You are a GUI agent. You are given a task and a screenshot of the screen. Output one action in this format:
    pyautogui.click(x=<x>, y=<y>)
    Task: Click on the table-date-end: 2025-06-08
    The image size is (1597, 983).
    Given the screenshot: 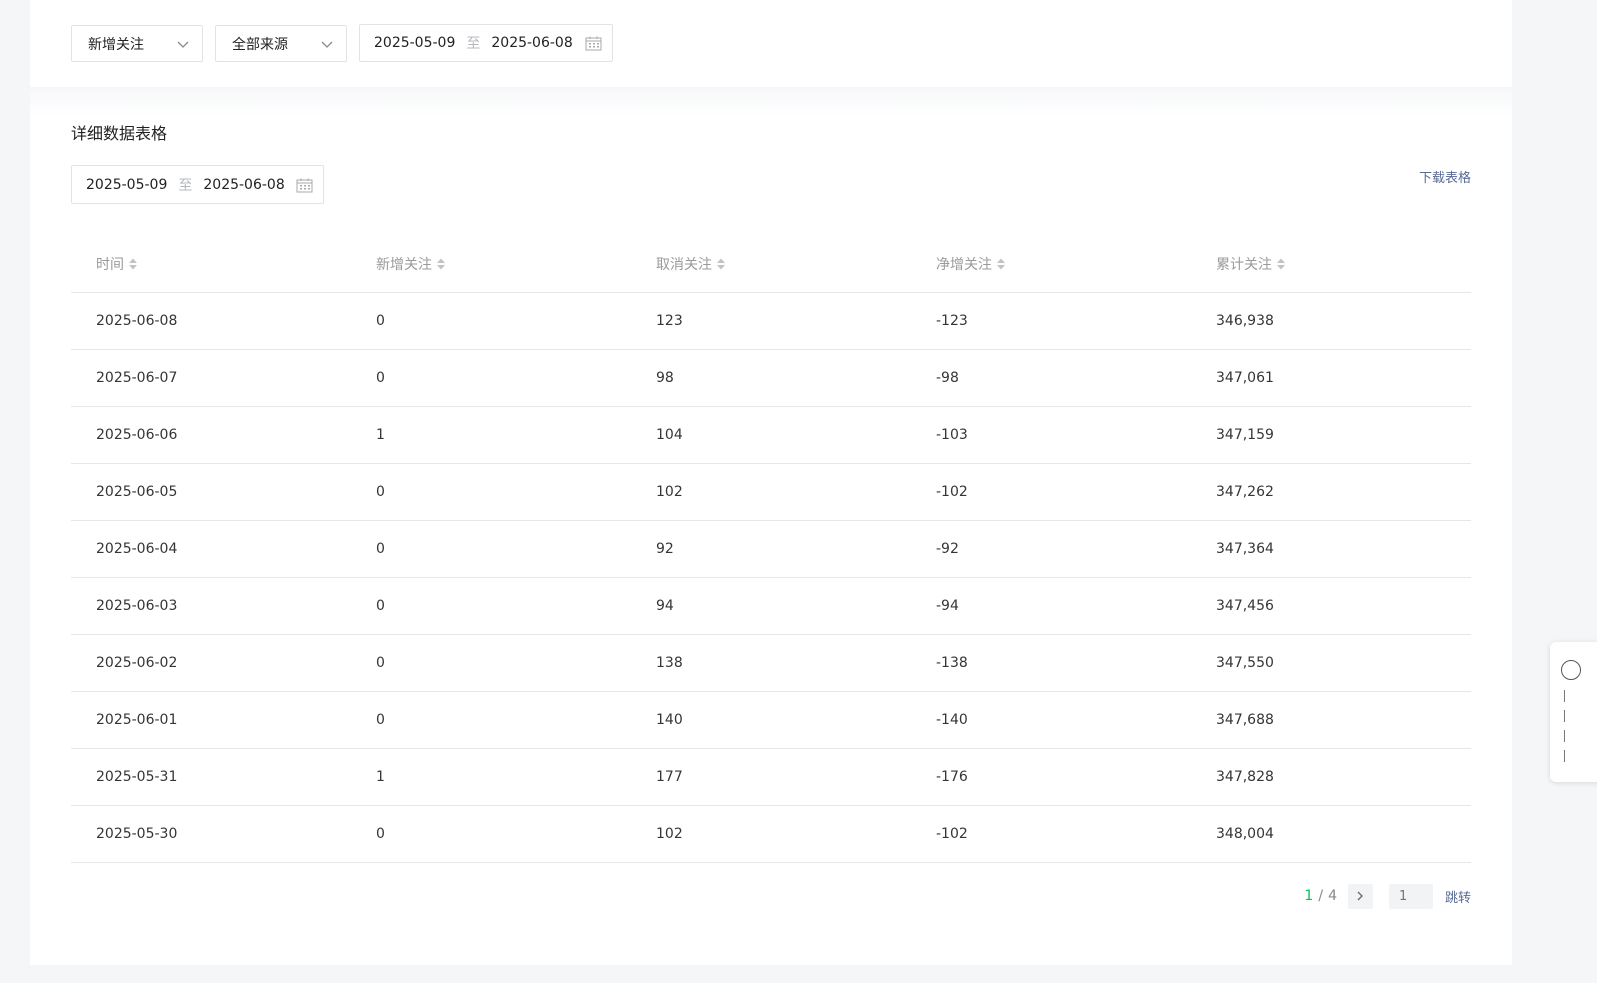 What is the action you would take?
    pyautogui.click(x=243, y=185)
    